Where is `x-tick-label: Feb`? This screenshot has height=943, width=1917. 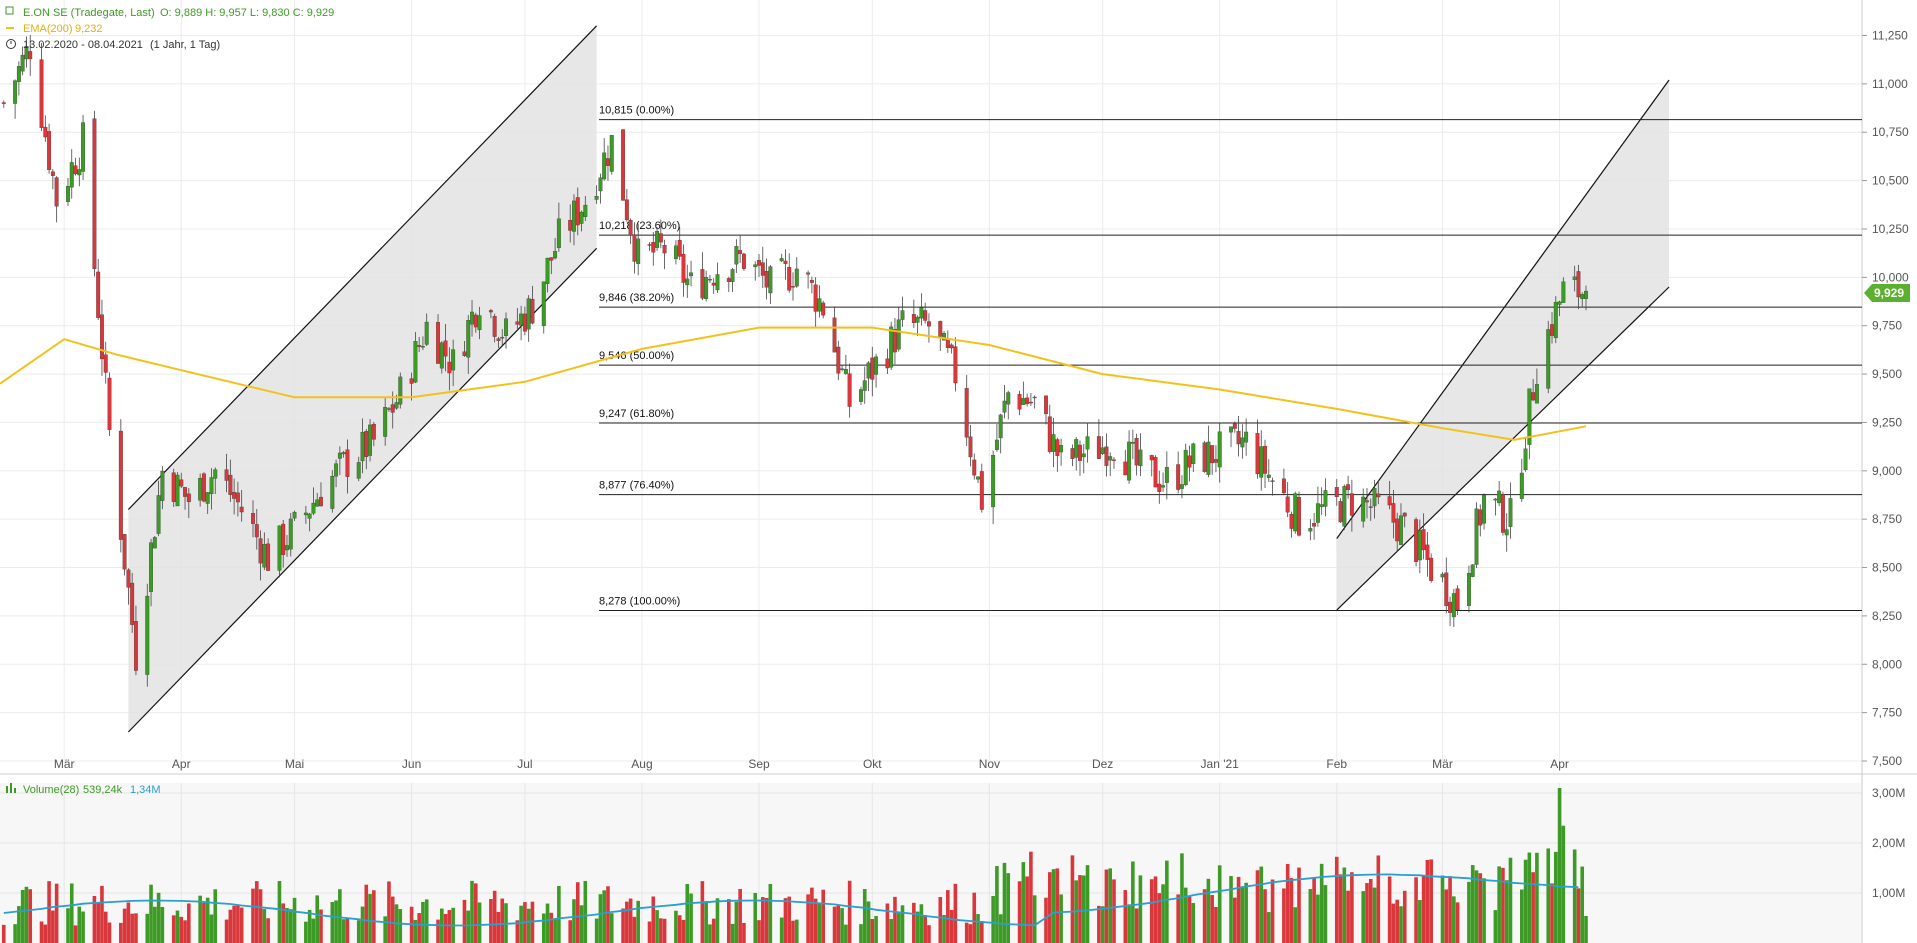
x-tick-label: Feb is located at coordinates (1336, 764).